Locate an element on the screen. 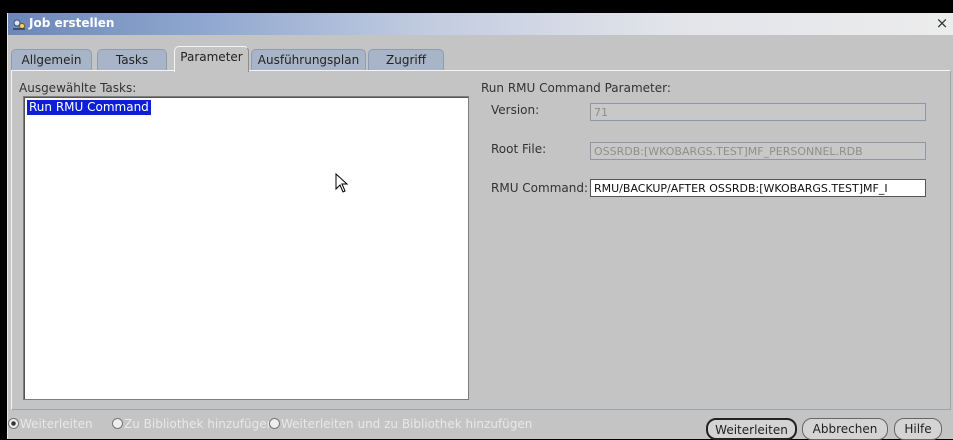 The height and width of the screenshot is (440, 953). version-field: 71 is located at coordinates (758, 112).